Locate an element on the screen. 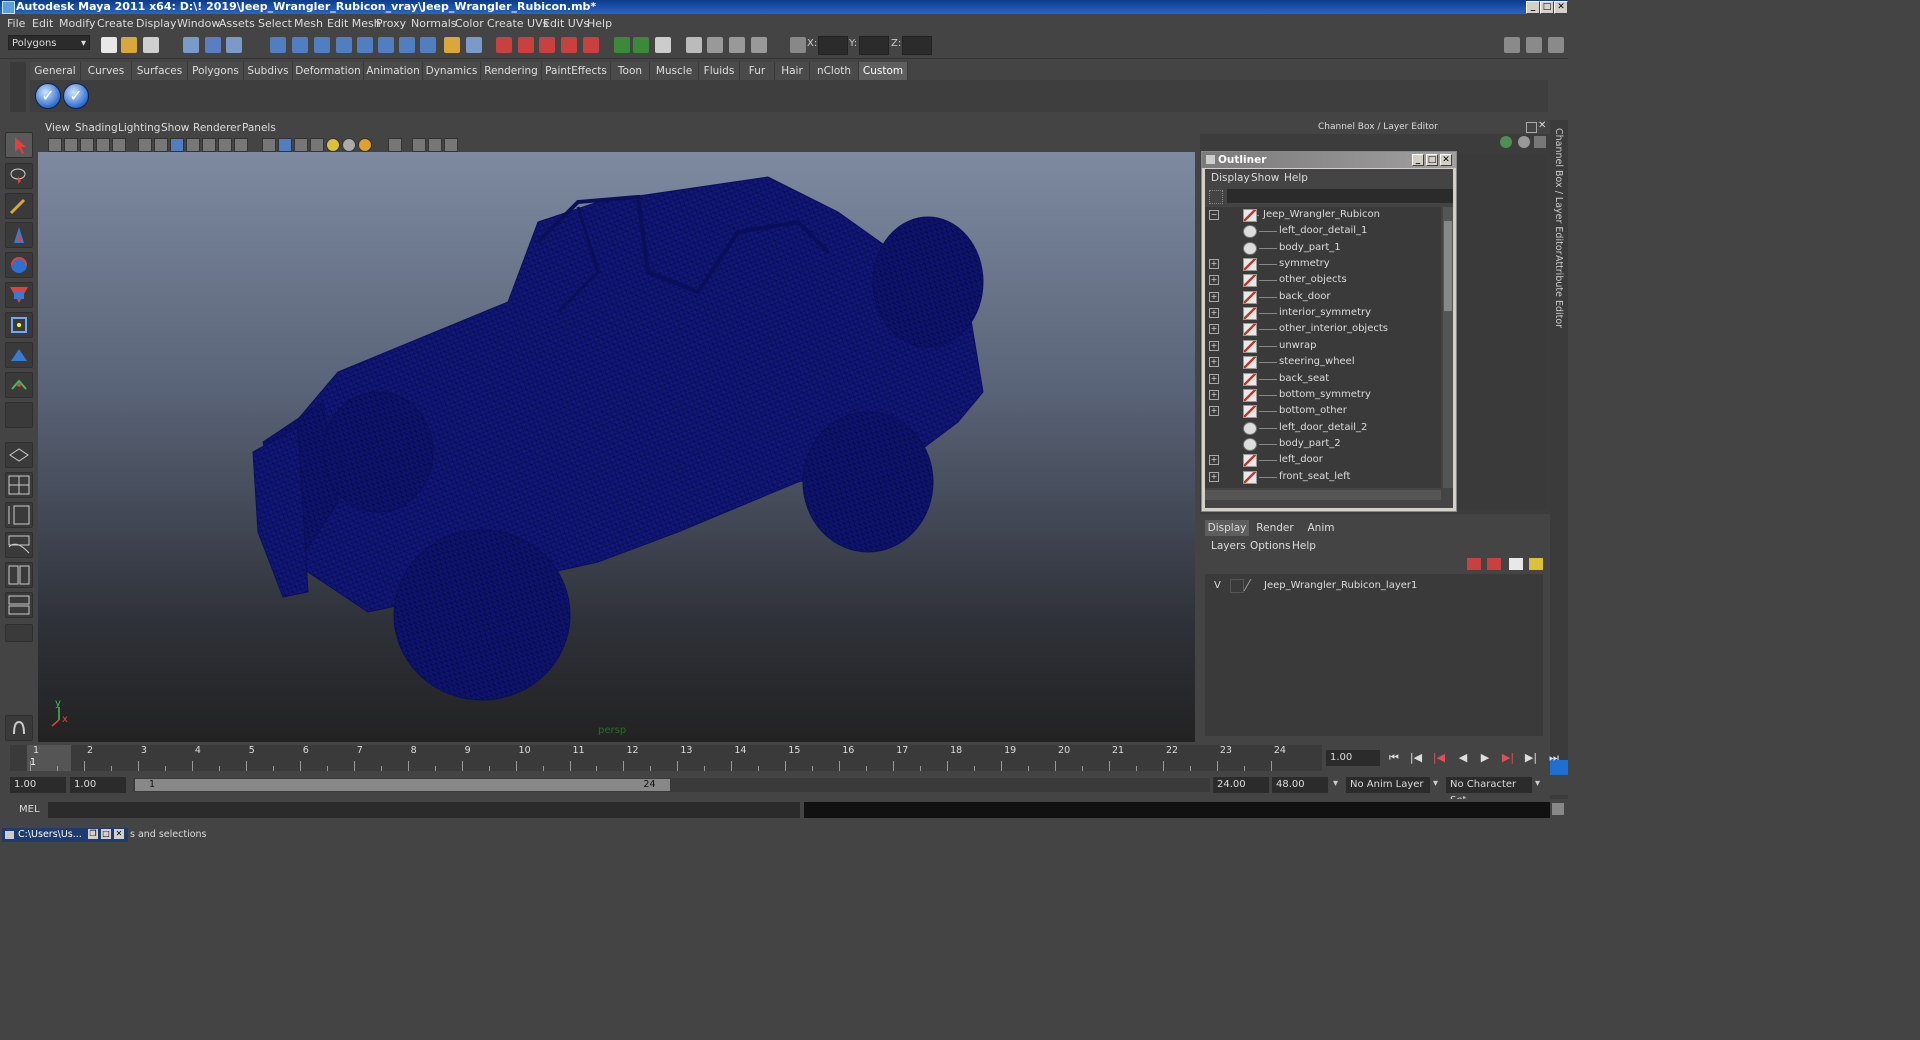 This screenshot has width=1920, height=1040. move-tool-icon is located at coordinates (19, 235).